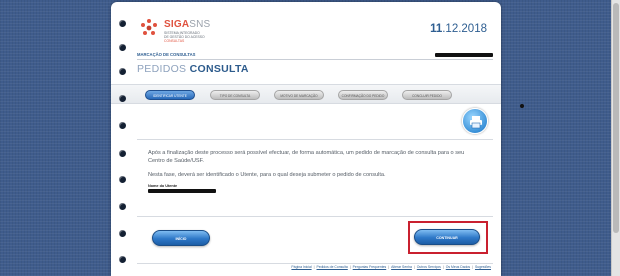 Image resolution: width=620 pixels, height=276 pixels. Describe the element at coordinates (301, 267) in the screenshot. I see `footer-link-pagina-inicial: Página Inicial` at that location.